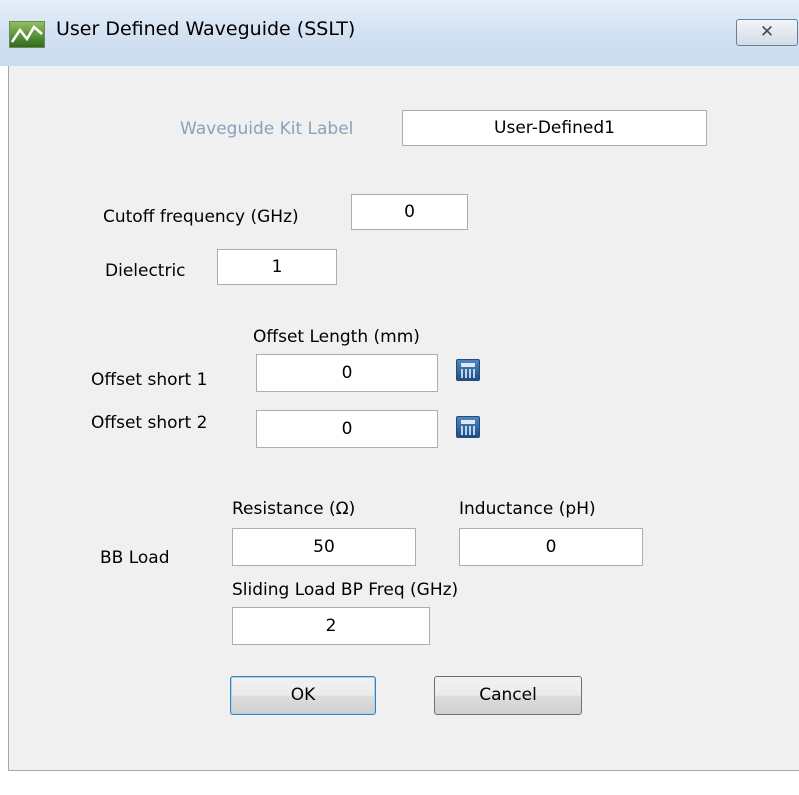  What do you see at coordinates (294, 509) in the screenshot?
I see `resistance-label: Resistance (Ω)` at bounding box center [294, 509].